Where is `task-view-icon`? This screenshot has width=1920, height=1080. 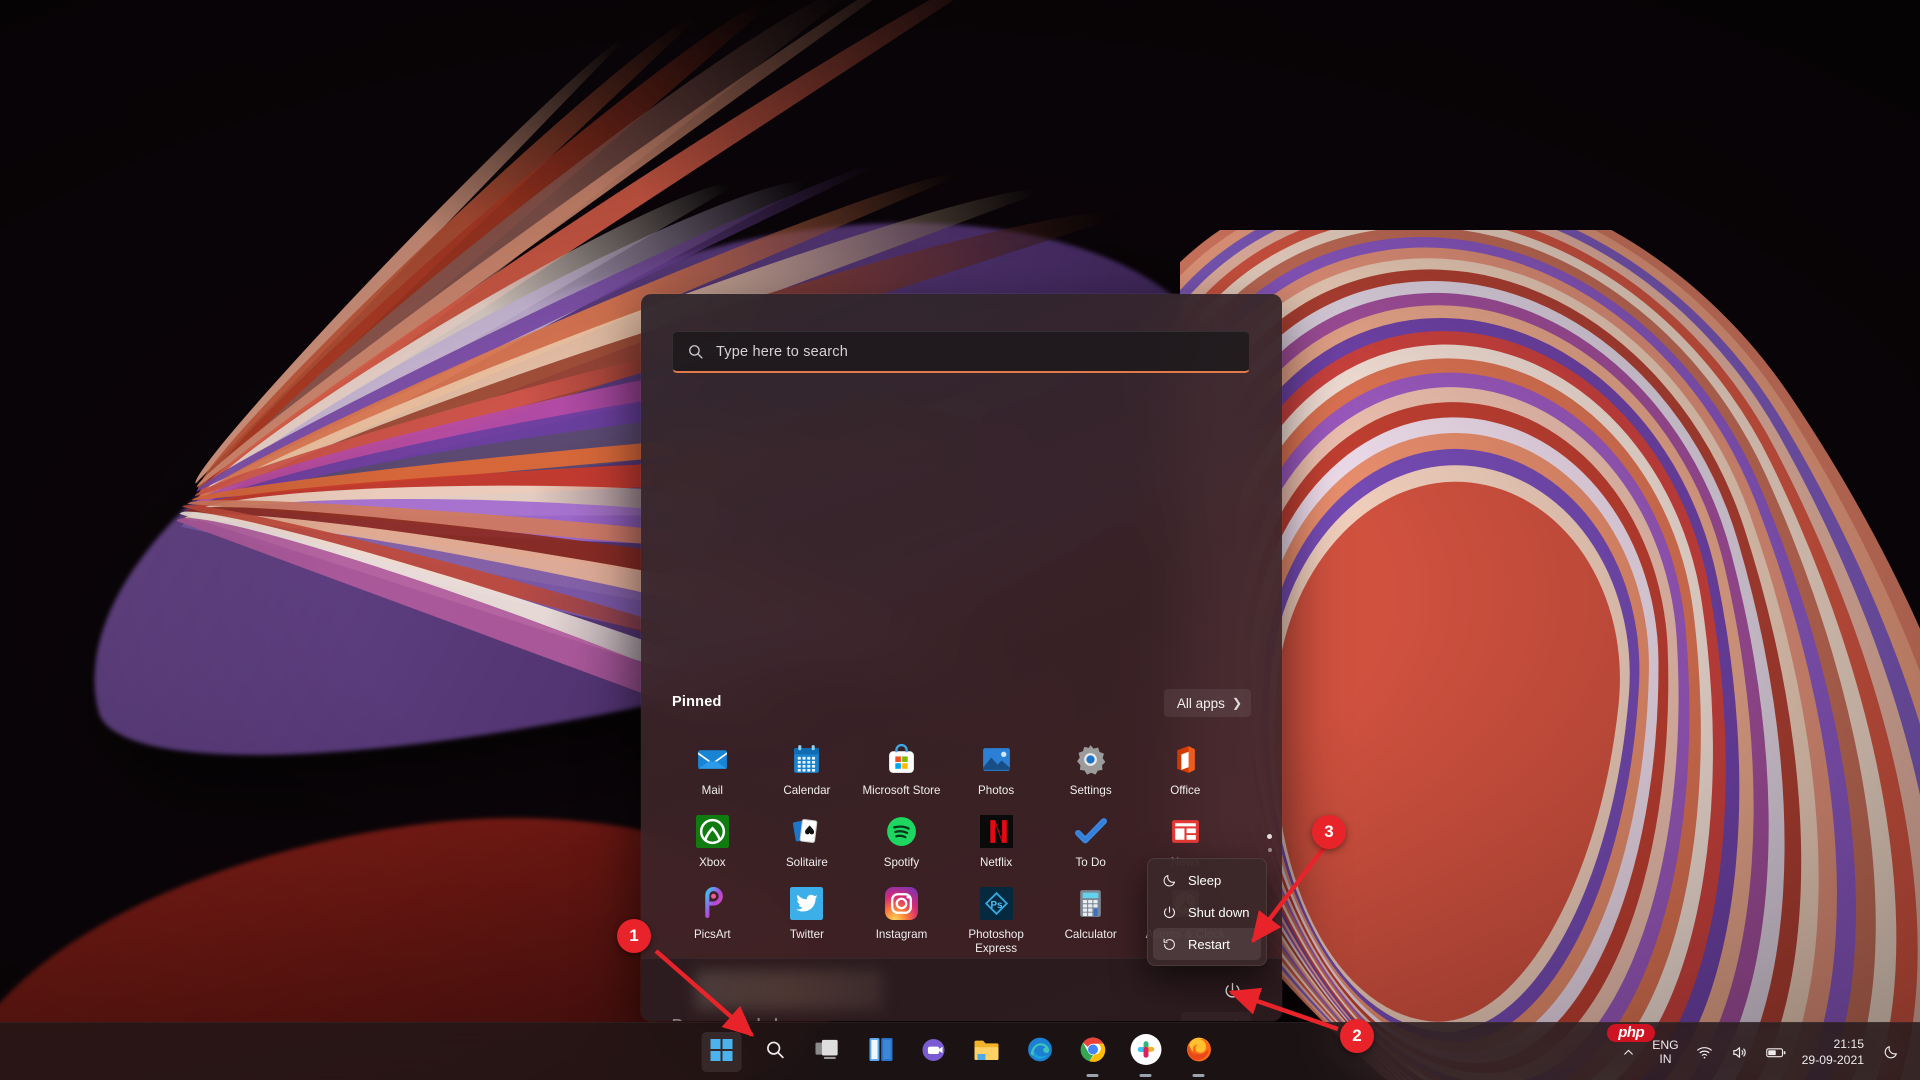
task-view-icon is located at coordinates (827, 1052).